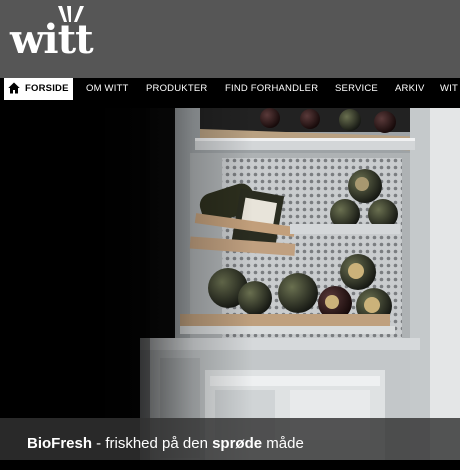 This screenshot has width=460, height=470. What do you see at coordinates (152, 443) in the screenshot?
I see `caption-text-part: - friskhed på den` at bounding box center [152, 443].